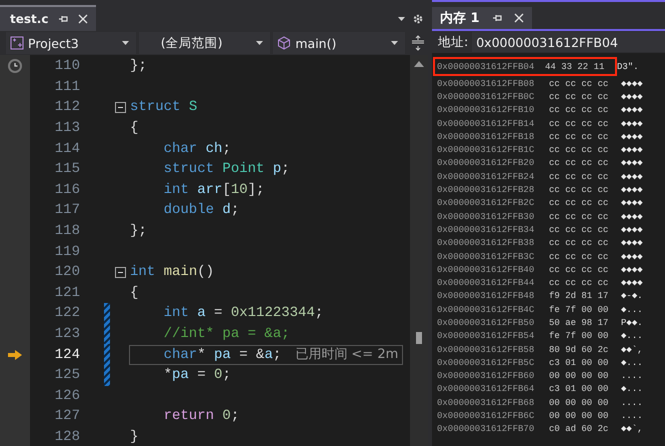  Describe the element at coordinates (486, 296) in the screenshot. I see `memory-address: 0x00000031612FFB48` at that location.